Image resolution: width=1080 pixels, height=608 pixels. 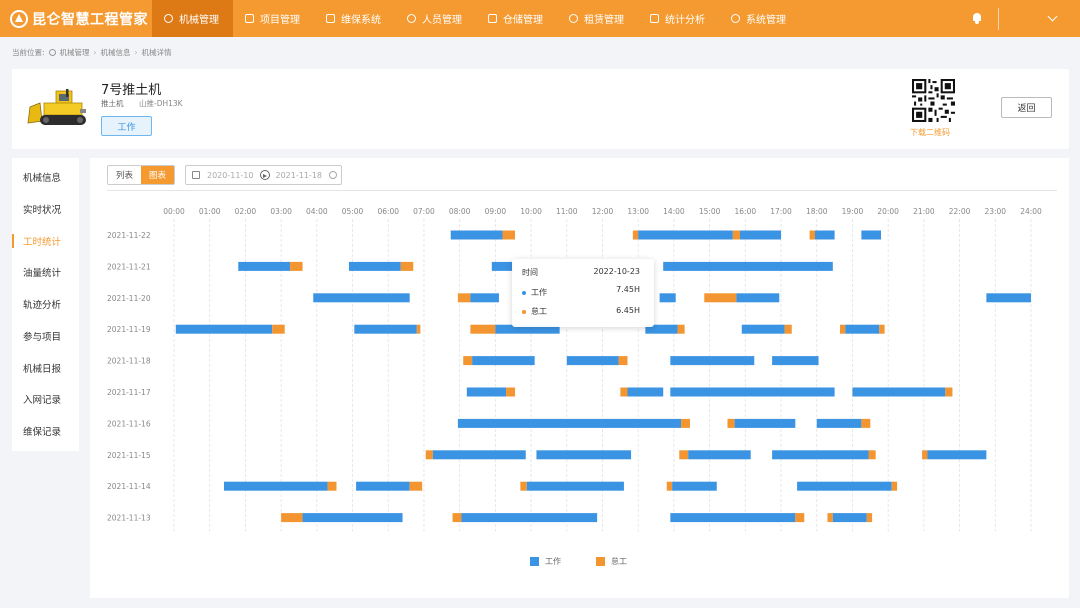 What do you see at coordinates (116, 52) in the screenshot?
I see `breadcrumb-item: 机械信息` at bounding box center [116, 52].